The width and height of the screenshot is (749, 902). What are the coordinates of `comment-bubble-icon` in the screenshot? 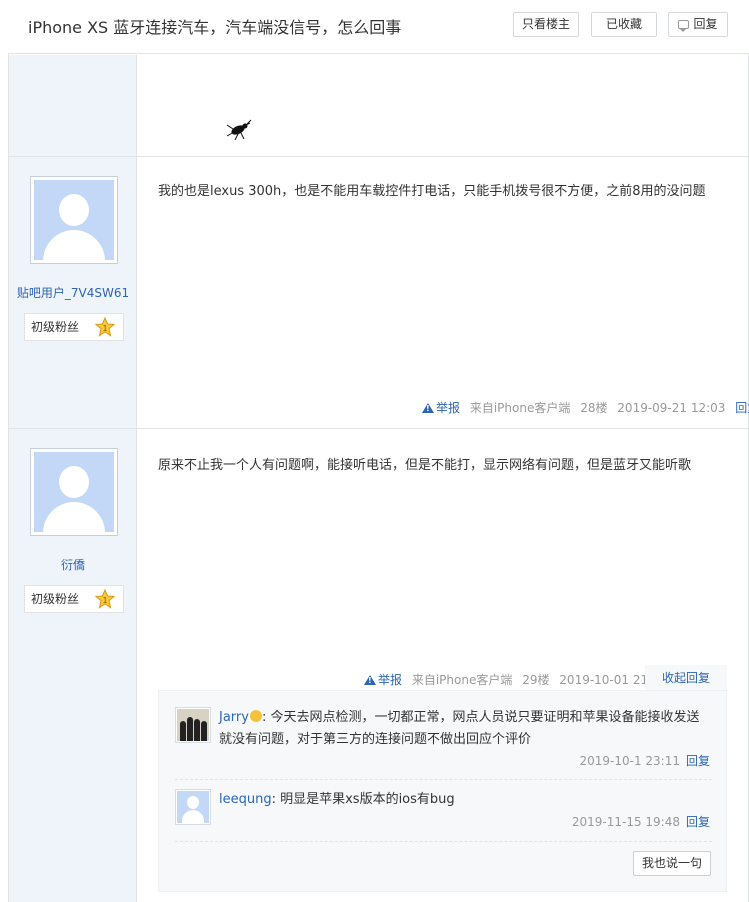 It's located at (684, 26).